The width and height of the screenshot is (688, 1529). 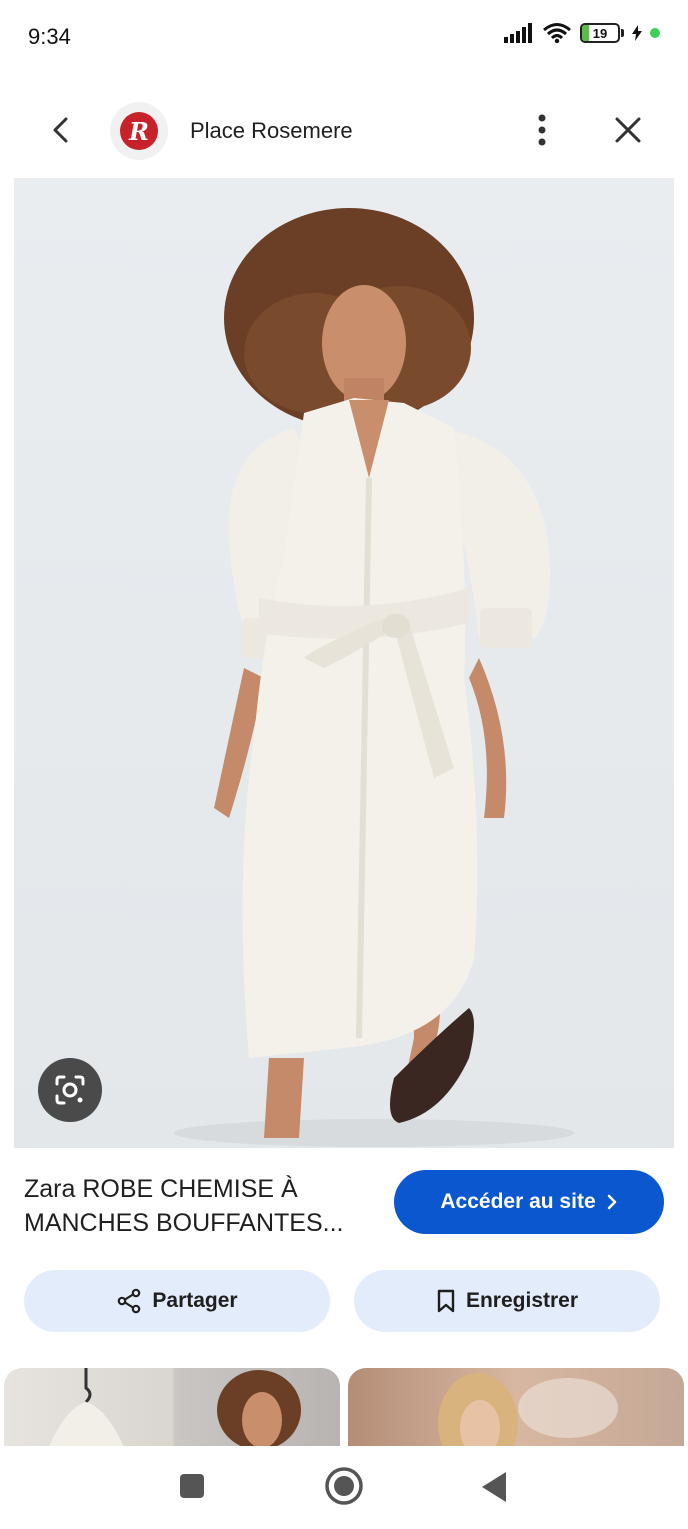 I want to click on top-bar: R Place Rosemere, so click(x=344, y=132).